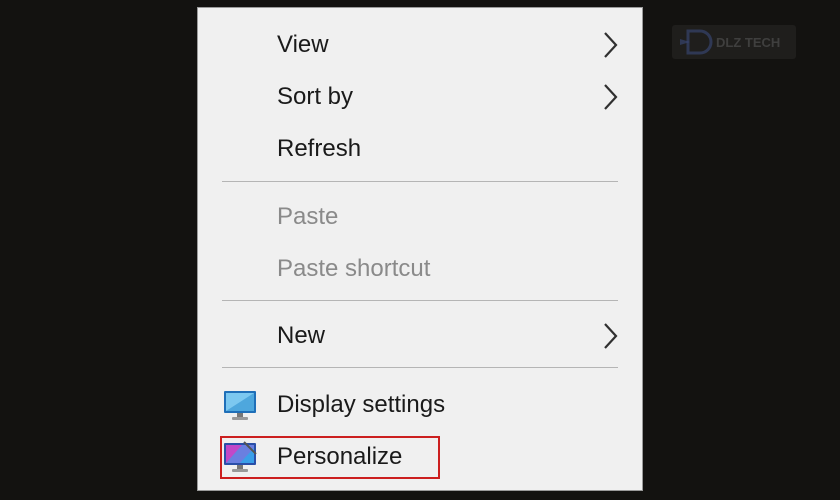 The image size is (840, 500). I want to click on watermark-logo: DLZ TECH, so click(734, 42).